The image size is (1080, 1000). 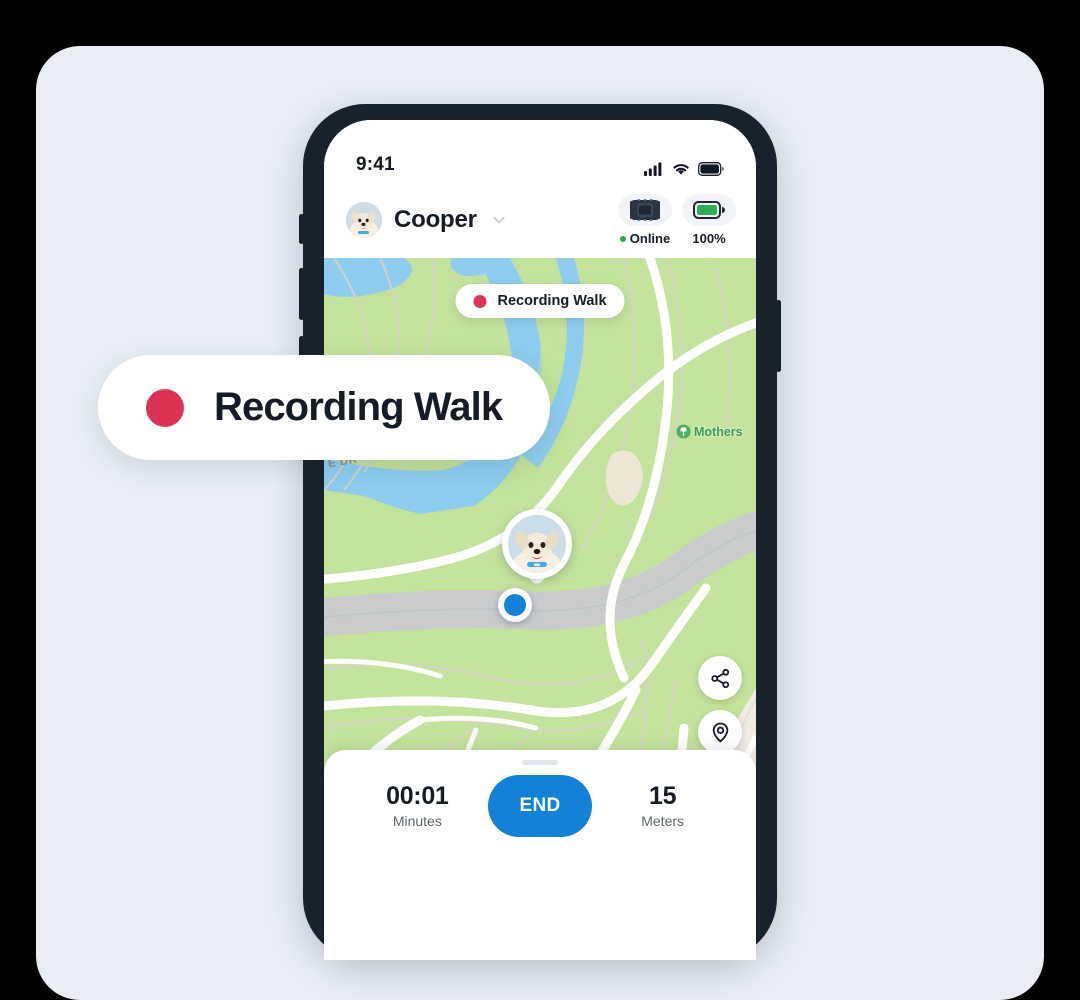 I want to click on duration-stat: 00:01 Minutes, so click(x=417, y=805).